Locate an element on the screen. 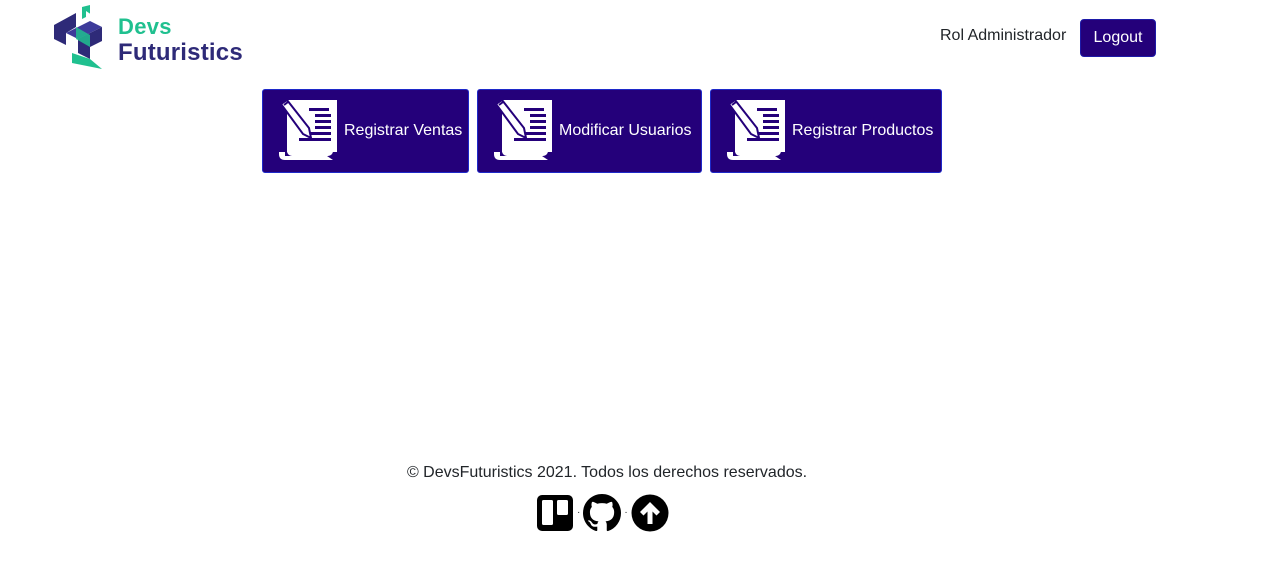  logout-button: Logout is located at coordinates (1118, 38).